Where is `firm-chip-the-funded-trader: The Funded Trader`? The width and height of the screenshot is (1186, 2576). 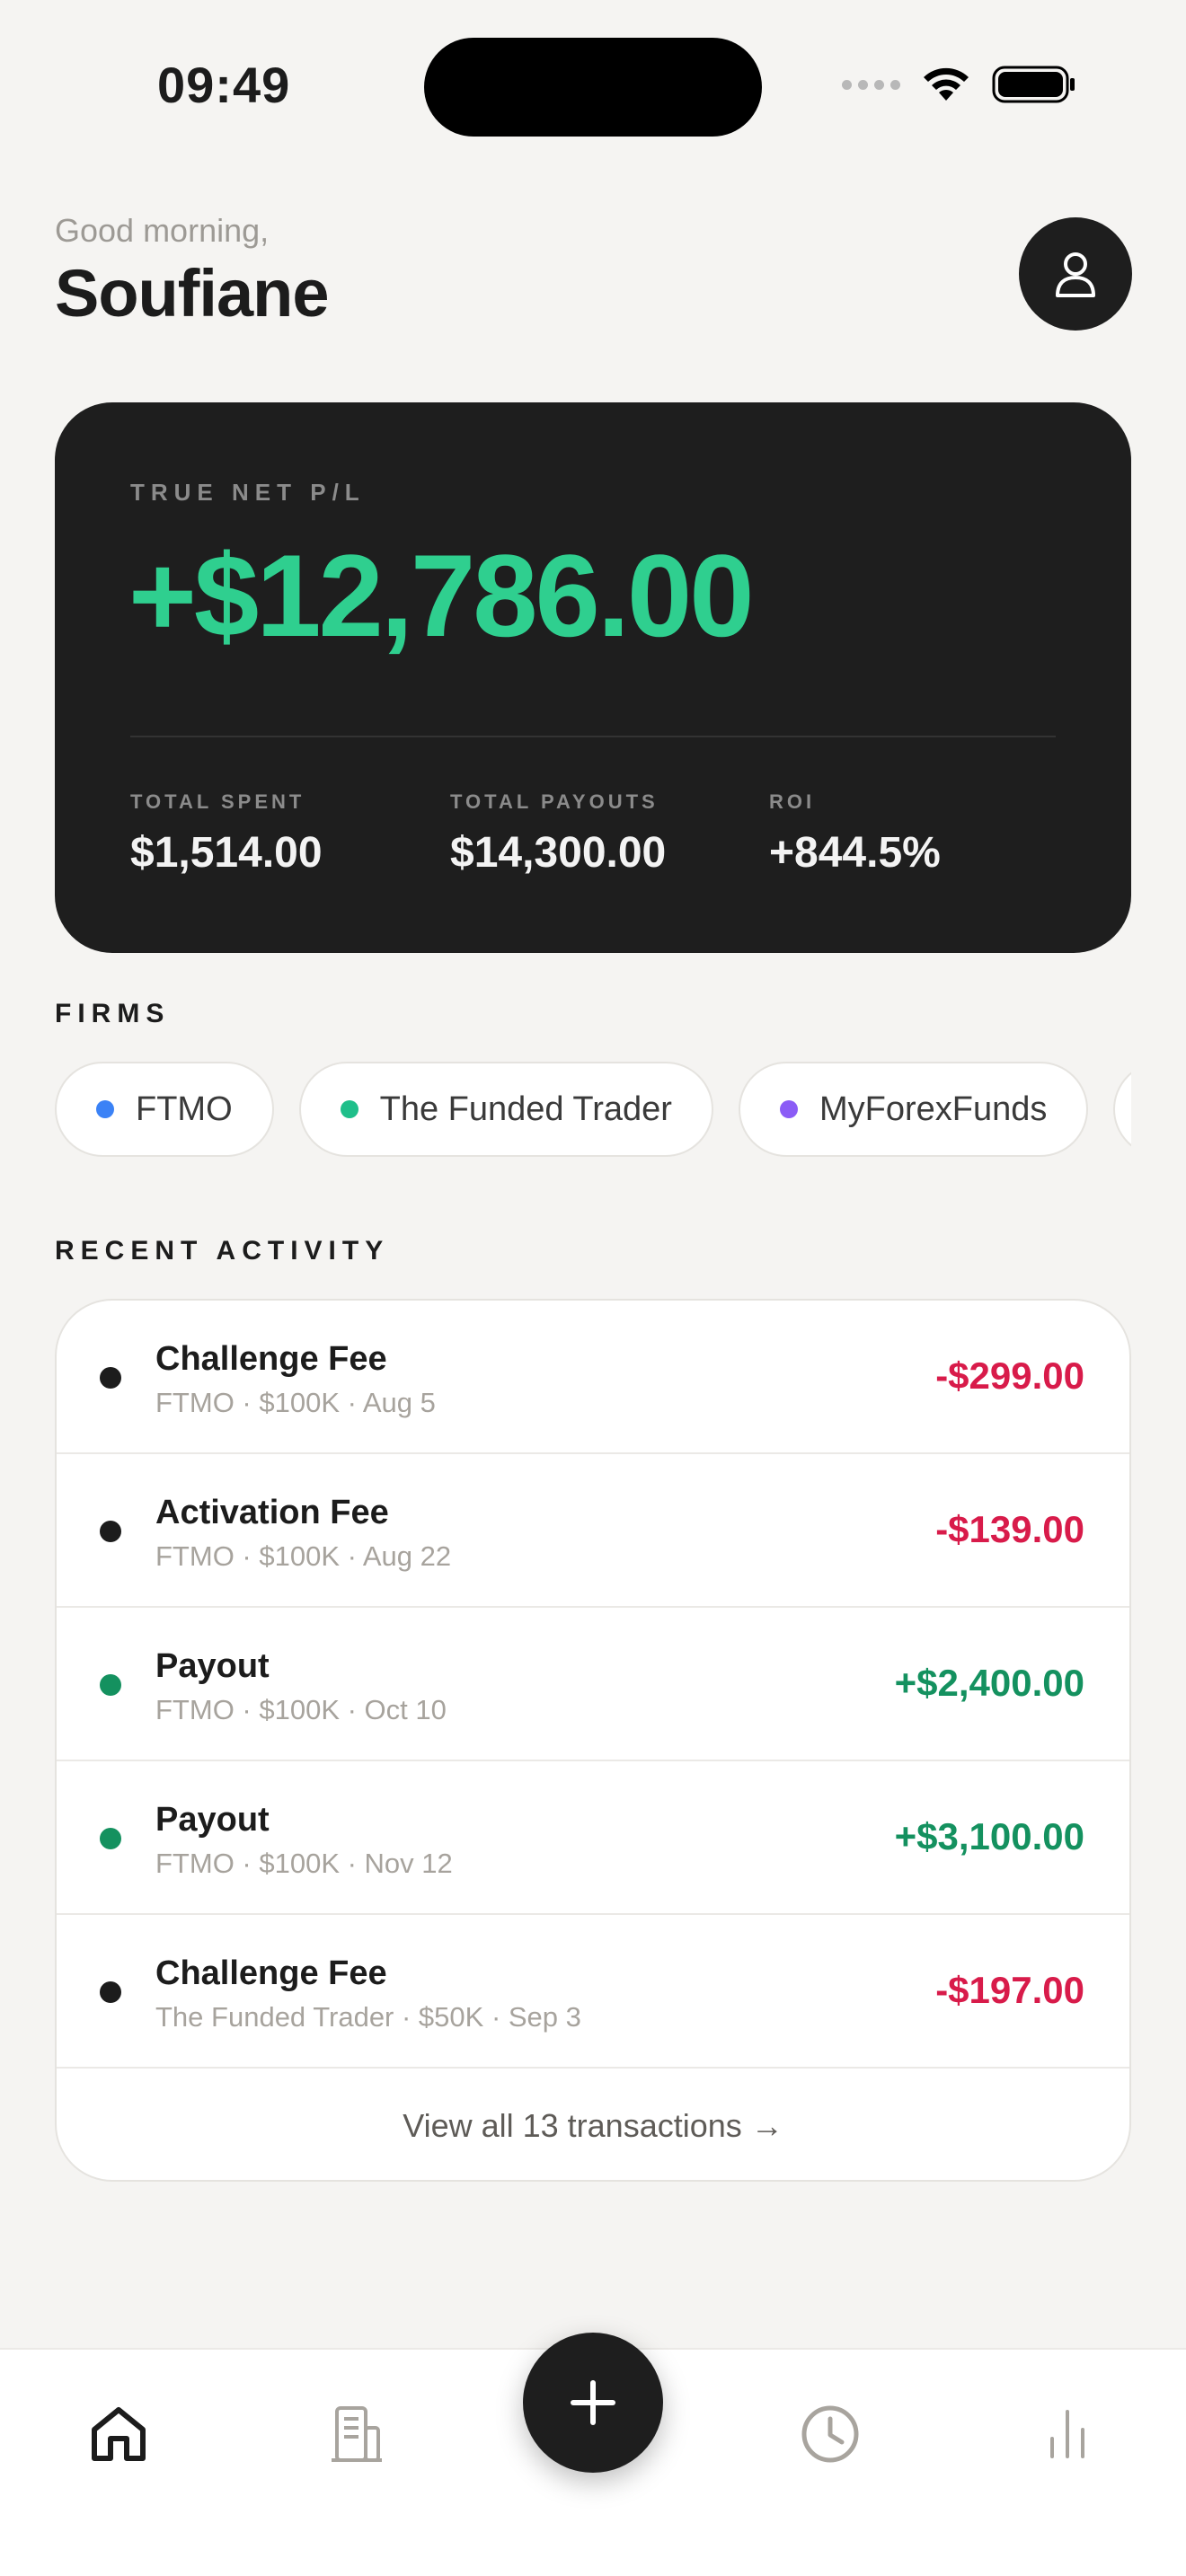
firm-chip-the-funded-trader: The Funded Trader is located at coordinates (505, 1109).